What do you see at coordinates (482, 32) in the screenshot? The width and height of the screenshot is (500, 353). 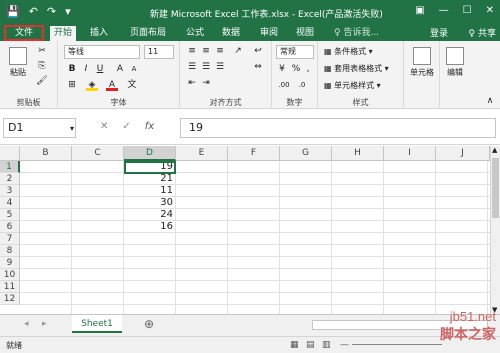 I see `share-button: ♀ 共享` at bounding box center [482, 32].